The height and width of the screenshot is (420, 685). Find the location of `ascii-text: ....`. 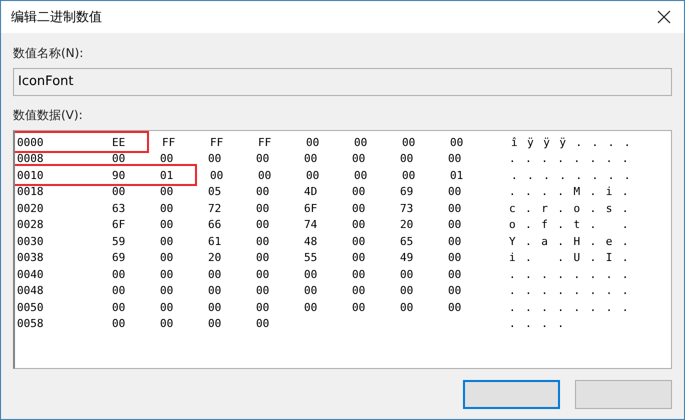

ascii-text: .... is located at coordinates (541, 323).